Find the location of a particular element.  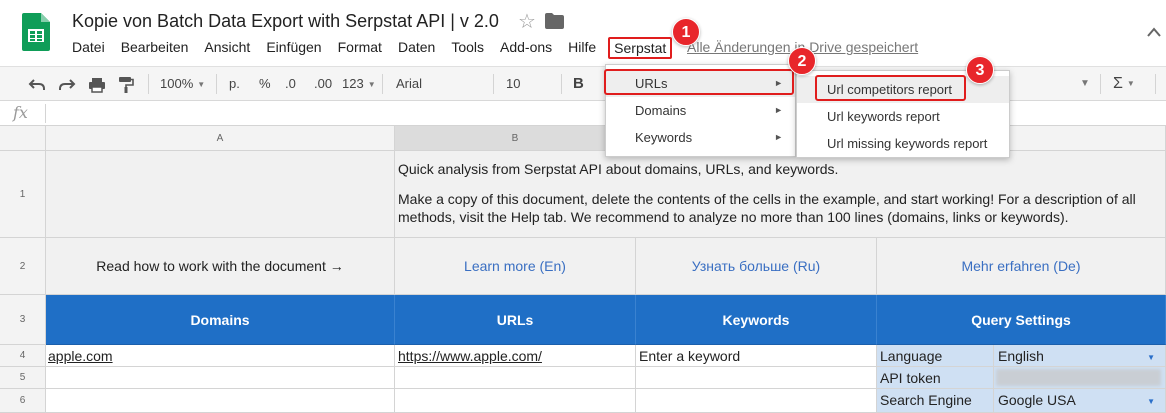

row-header-5: 5 is located at coordinates (23, 378).